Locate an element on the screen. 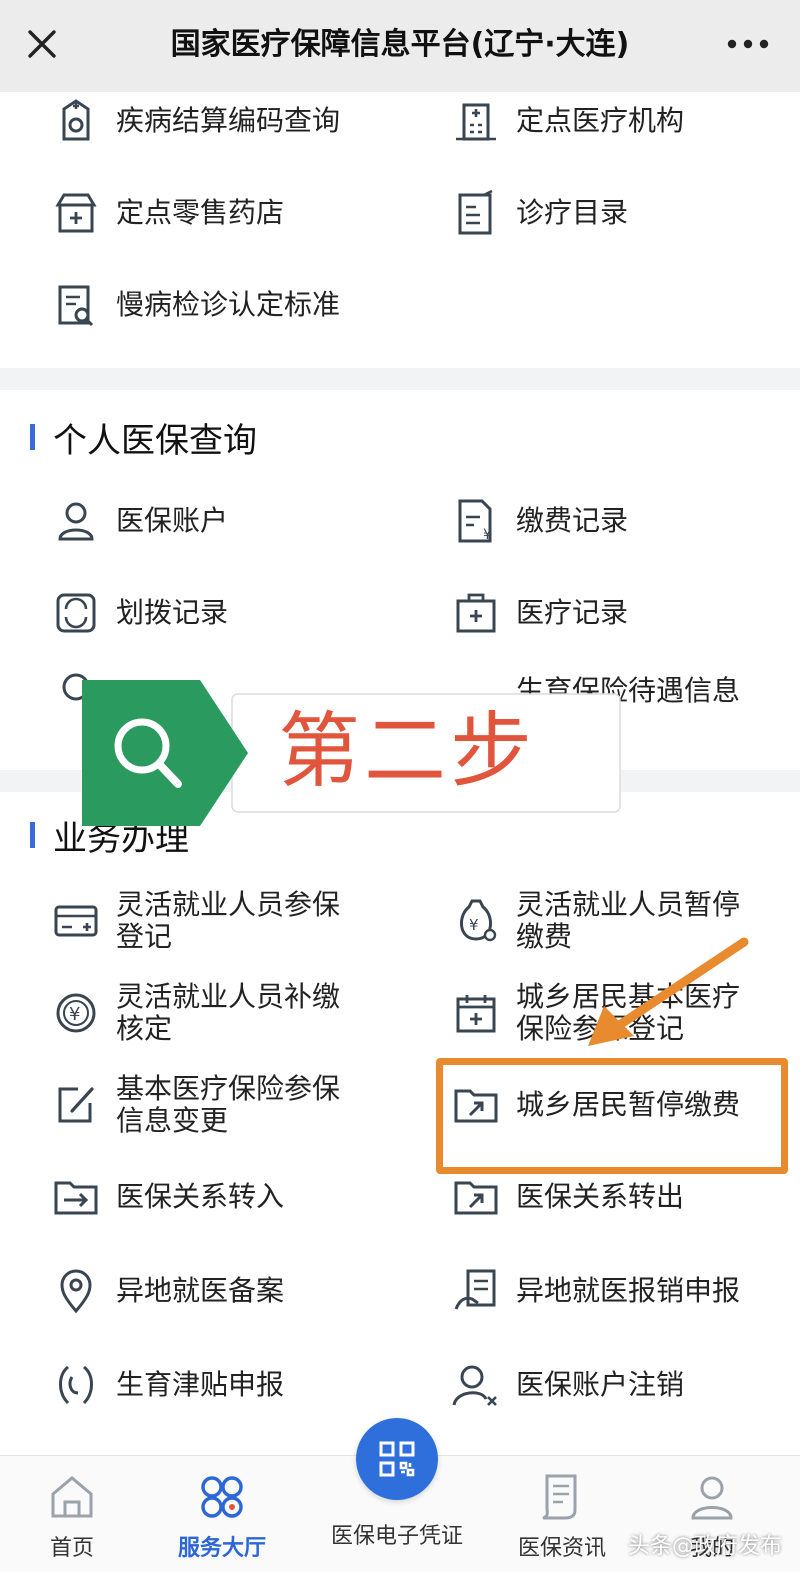 This screenshot has width=800, height=1572. transfer-record-icon is located at coordinates (76, 613).